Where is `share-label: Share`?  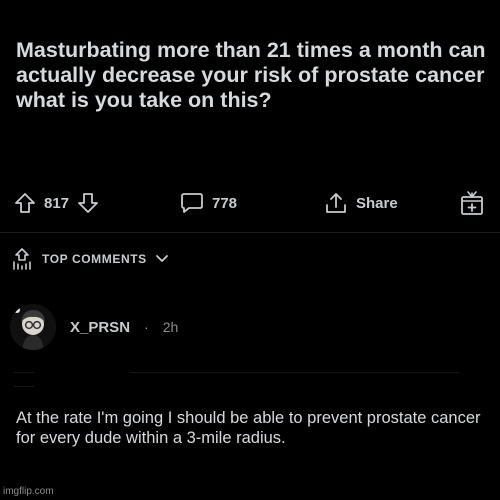
share-label: Share is located at coordinates (377, 203).